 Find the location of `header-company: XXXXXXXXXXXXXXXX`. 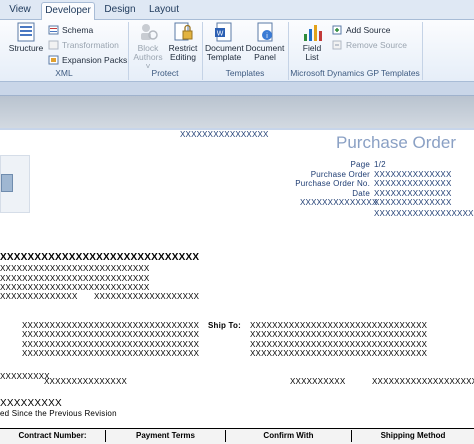

header-company: XXXXXXXXXXXXXXXX is located at coordinates (224, 134).